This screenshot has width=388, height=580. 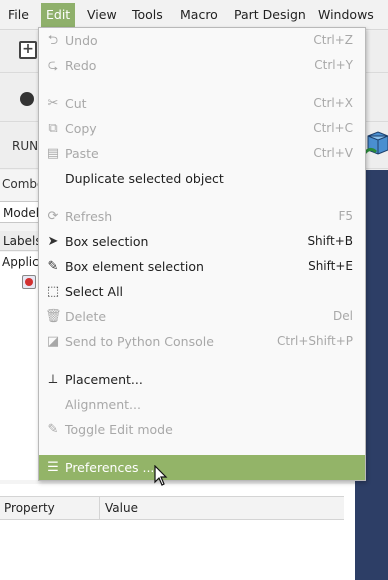 I want to click on menu-item-label: Box selection, so click(x=107, y=241).